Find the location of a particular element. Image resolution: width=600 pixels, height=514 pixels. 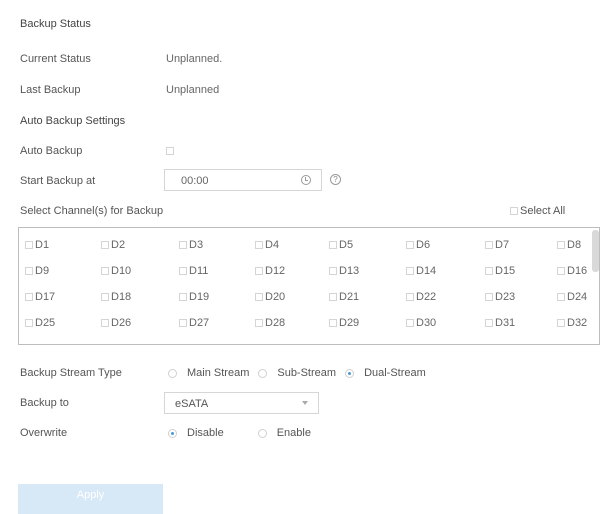

channel-checkbox-item: D22 is located at coordinates (421, 297).